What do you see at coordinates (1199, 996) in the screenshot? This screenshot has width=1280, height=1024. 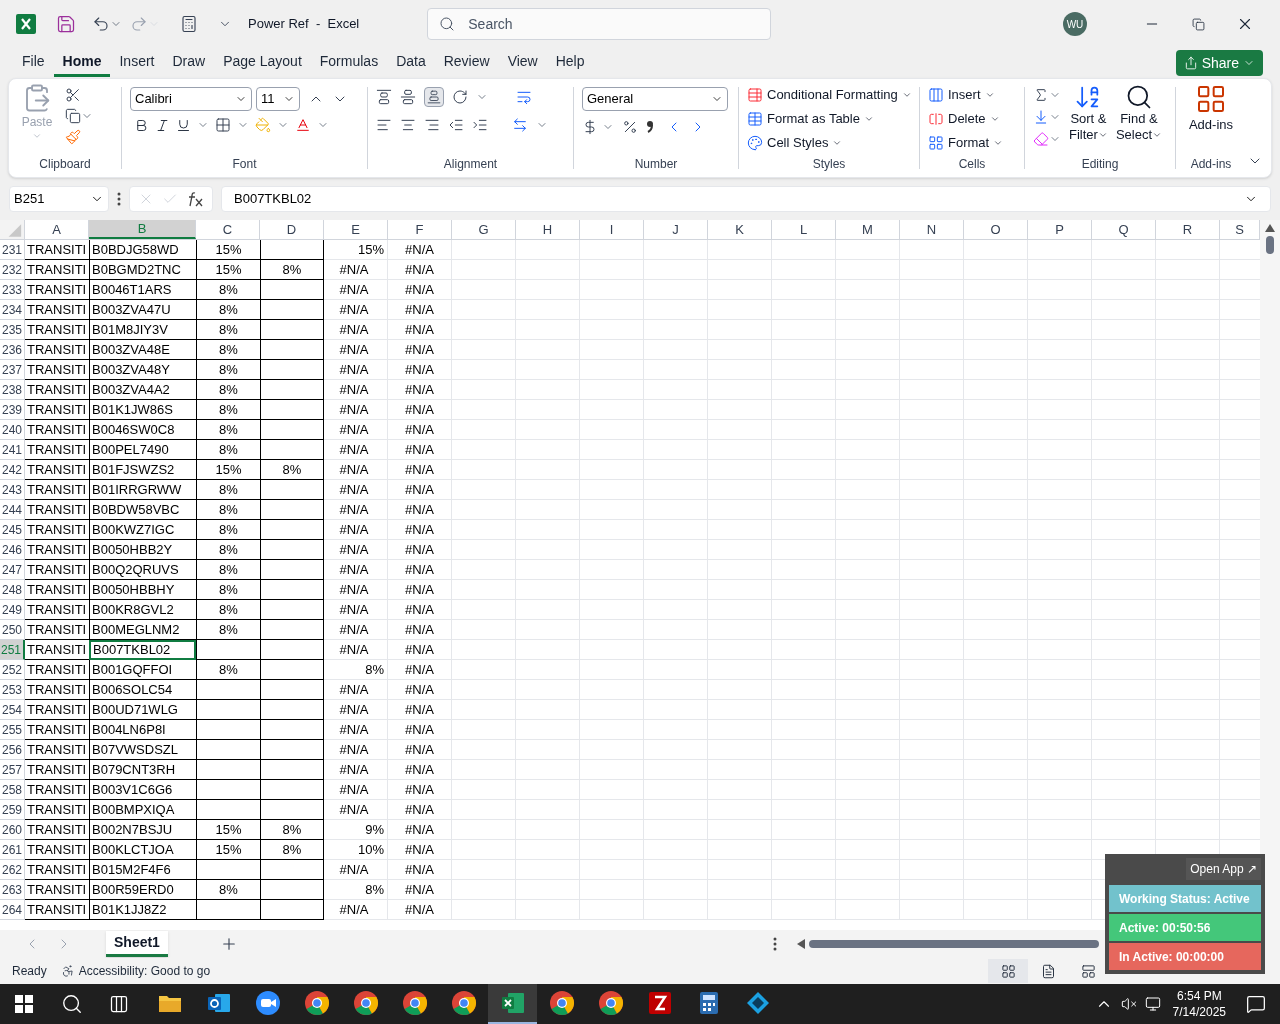 I see `clock-time: 6:54 PM` at bounding box center [1199, 996].